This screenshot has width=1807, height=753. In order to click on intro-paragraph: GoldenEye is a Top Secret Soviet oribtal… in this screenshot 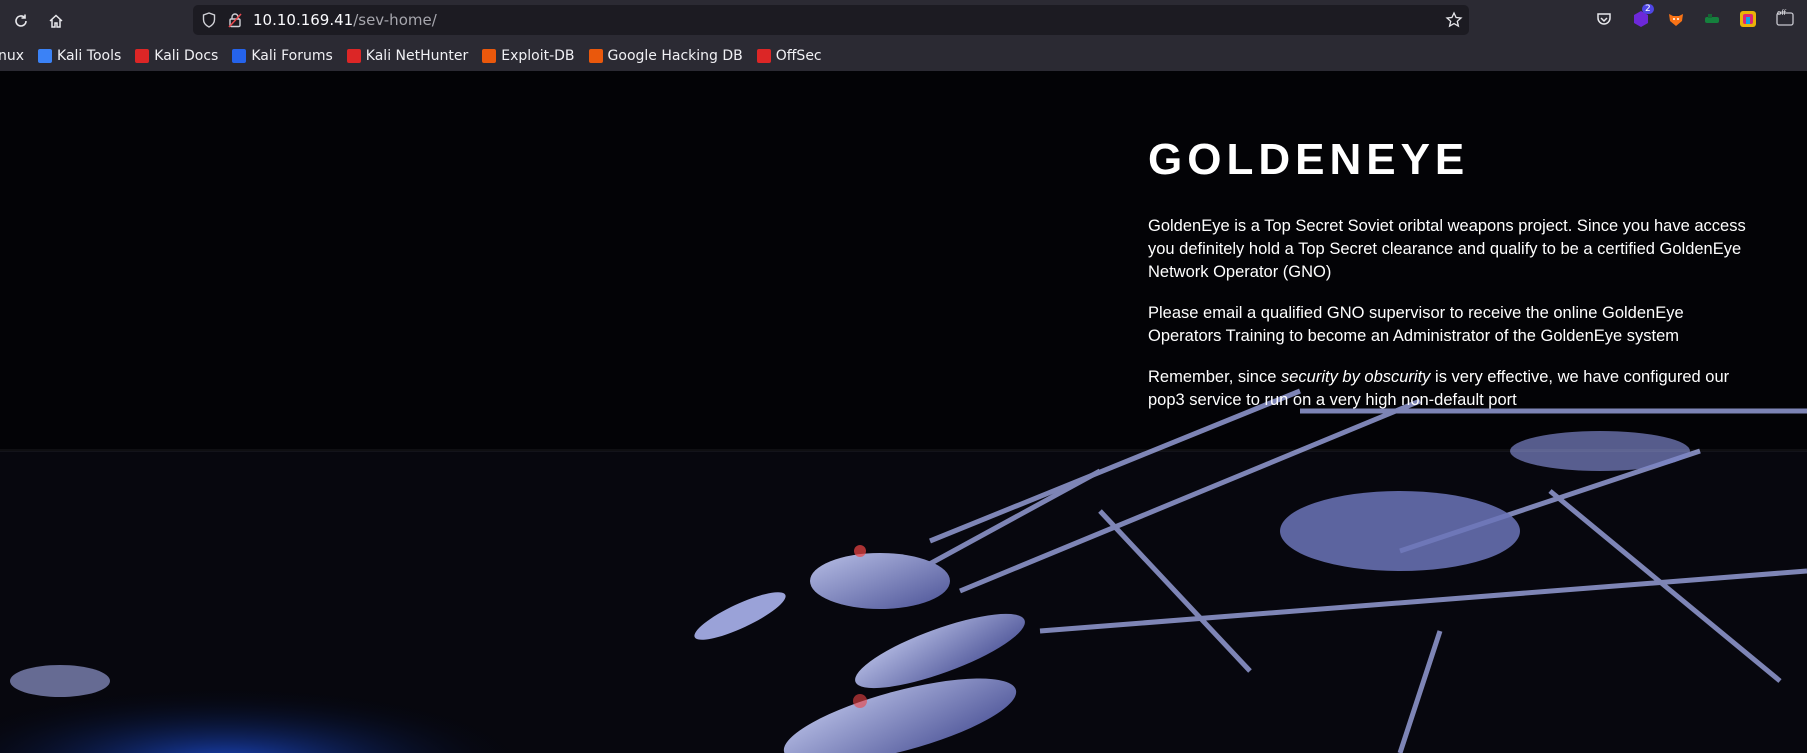, I will do `click(1447, 249)`.